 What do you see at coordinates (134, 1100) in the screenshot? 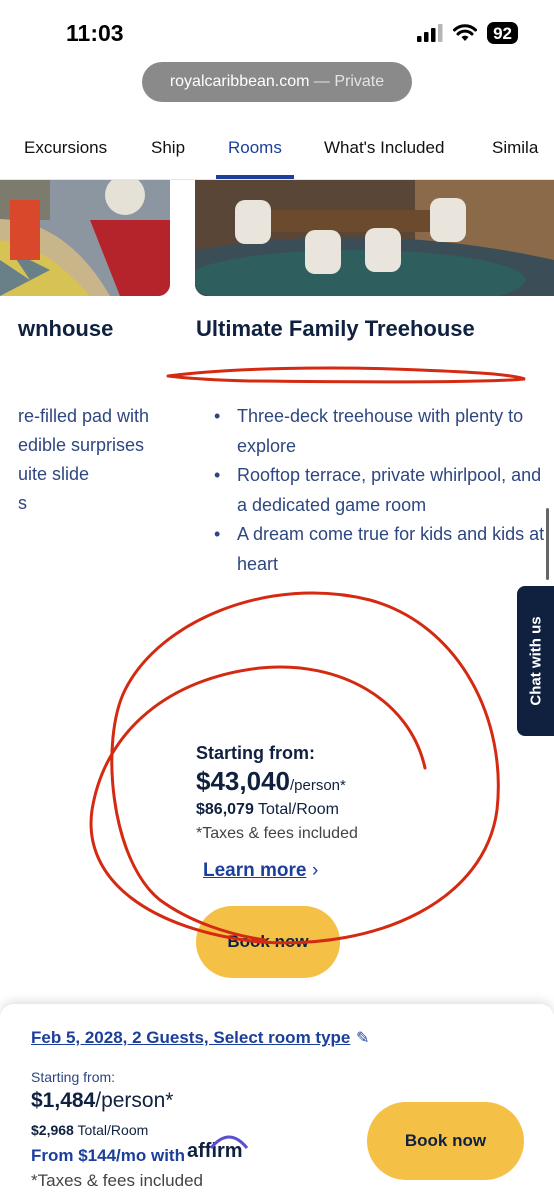
I see `bottom-price-unit: /person*` at bounding box center [134, 1100].